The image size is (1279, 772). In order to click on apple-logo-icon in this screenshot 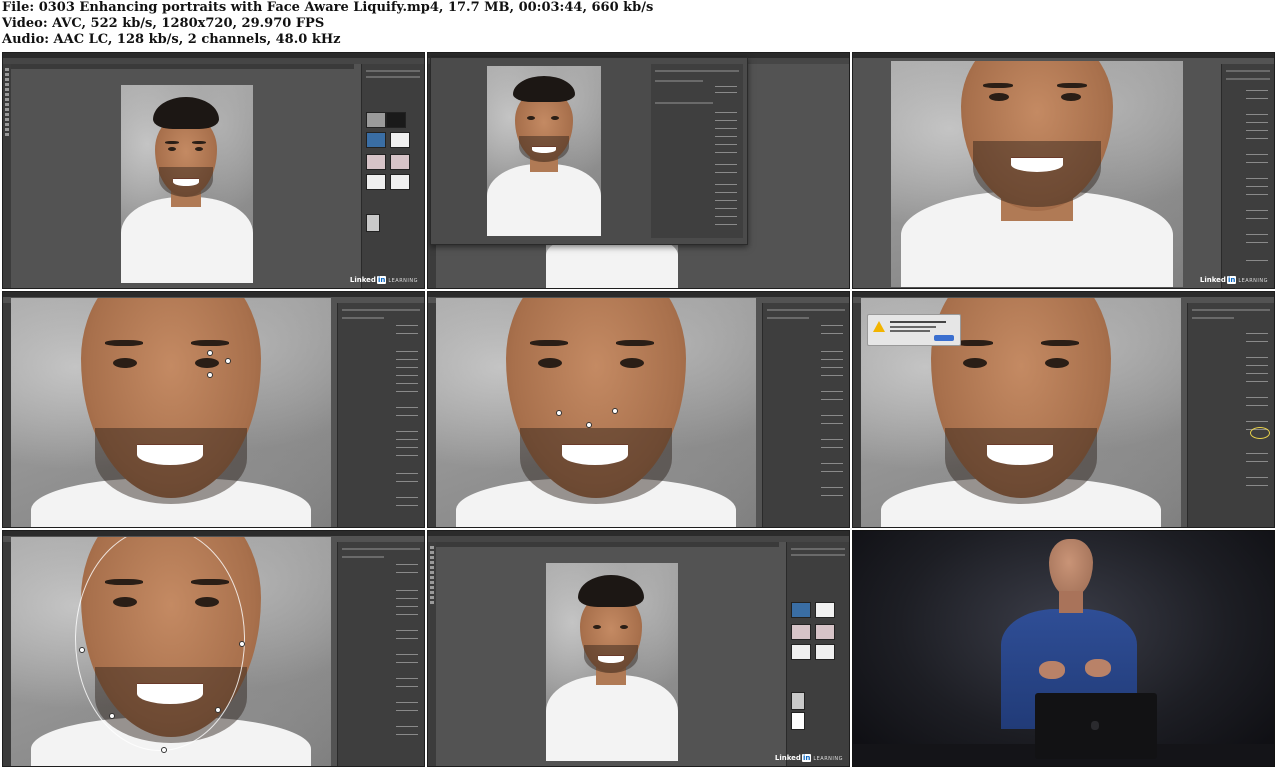, I will do `click(1095, 725)`.